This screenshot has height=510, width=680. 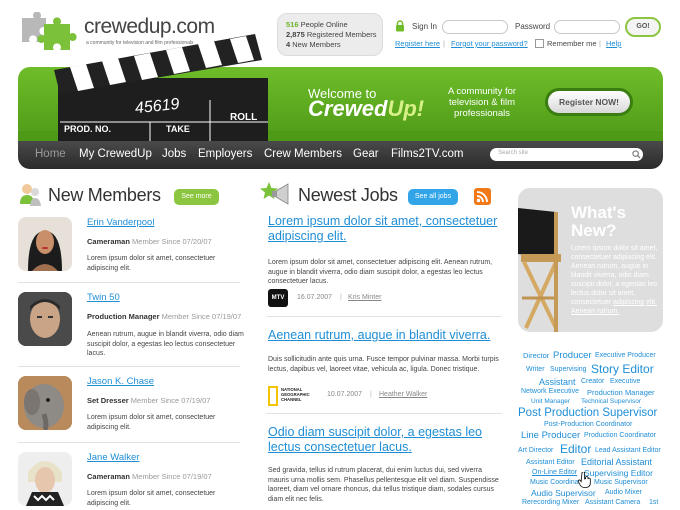 I want to click on nav-home: Home, so click(x=50, y=154).